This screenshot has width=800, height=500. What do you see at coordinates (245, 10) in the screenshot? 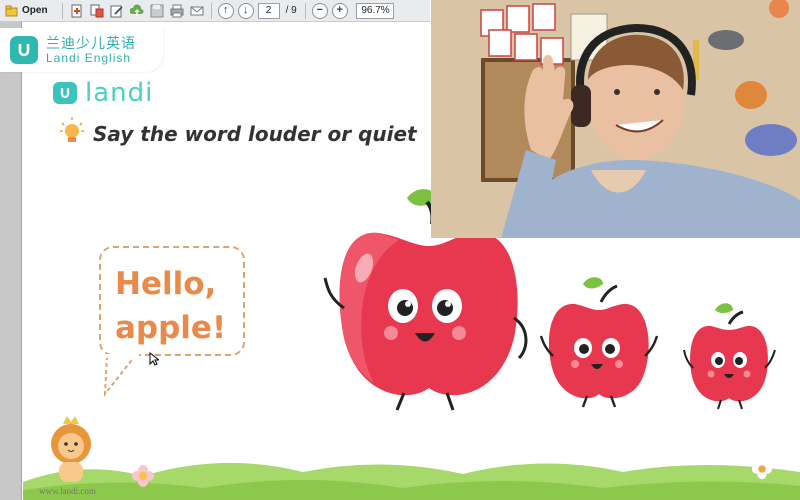
I see `page-down-icon: ↓` at bounding box center [245, 10].